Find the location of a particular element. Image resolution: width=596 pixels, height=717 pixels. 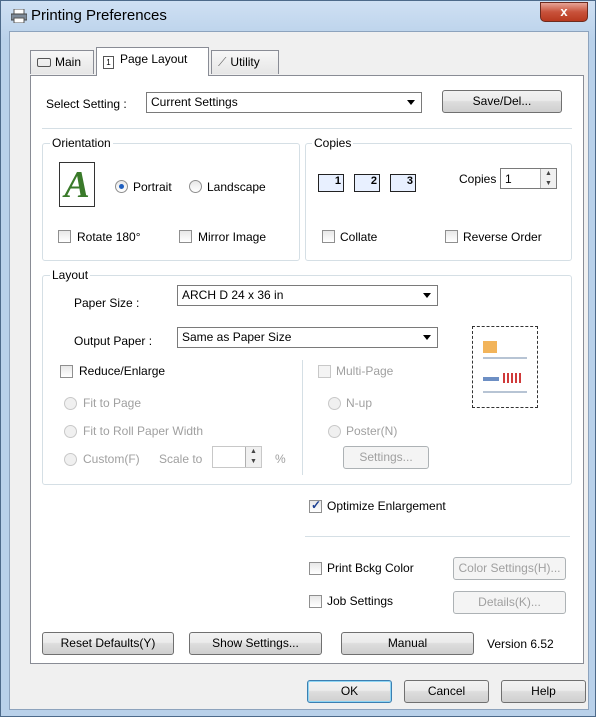

preview-text-block is located at coordinates (491, 379).